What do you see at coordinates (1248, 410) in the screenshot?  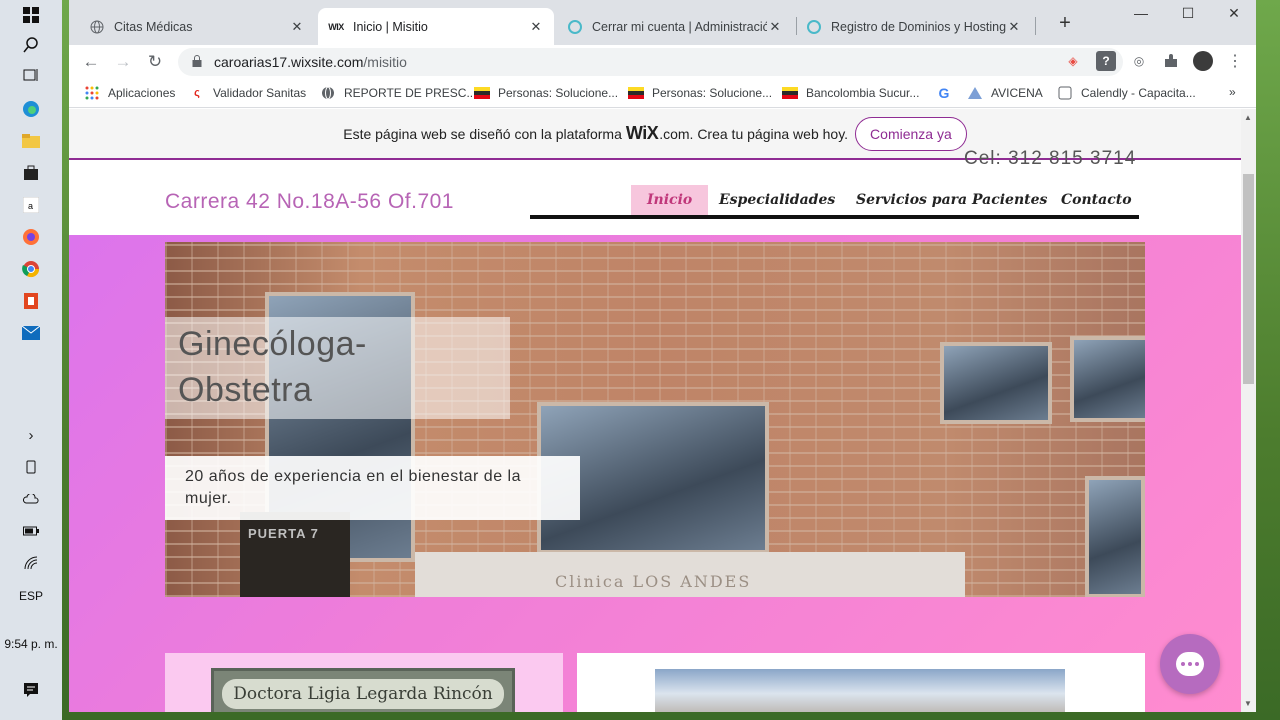 I see `page-scrollbar: ▲ ▼` at bounding box center [1248, 410].